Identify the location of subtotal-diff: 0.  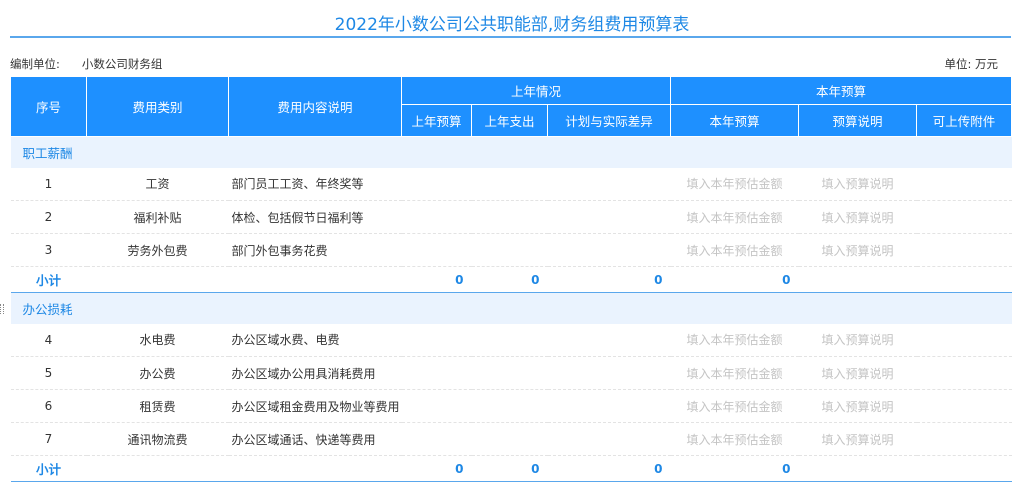
(609, 279).